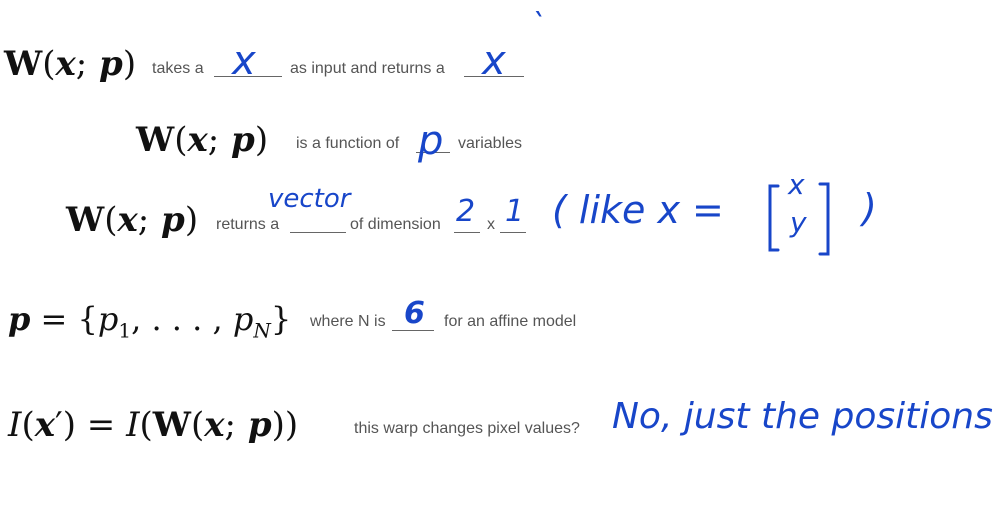 The height and width of the screenshot is (518, 994). What do you see at coordinates (348, 143) in the screenshot?
I see `line2-text-a: is a function of` at bounding box center [348, 143].